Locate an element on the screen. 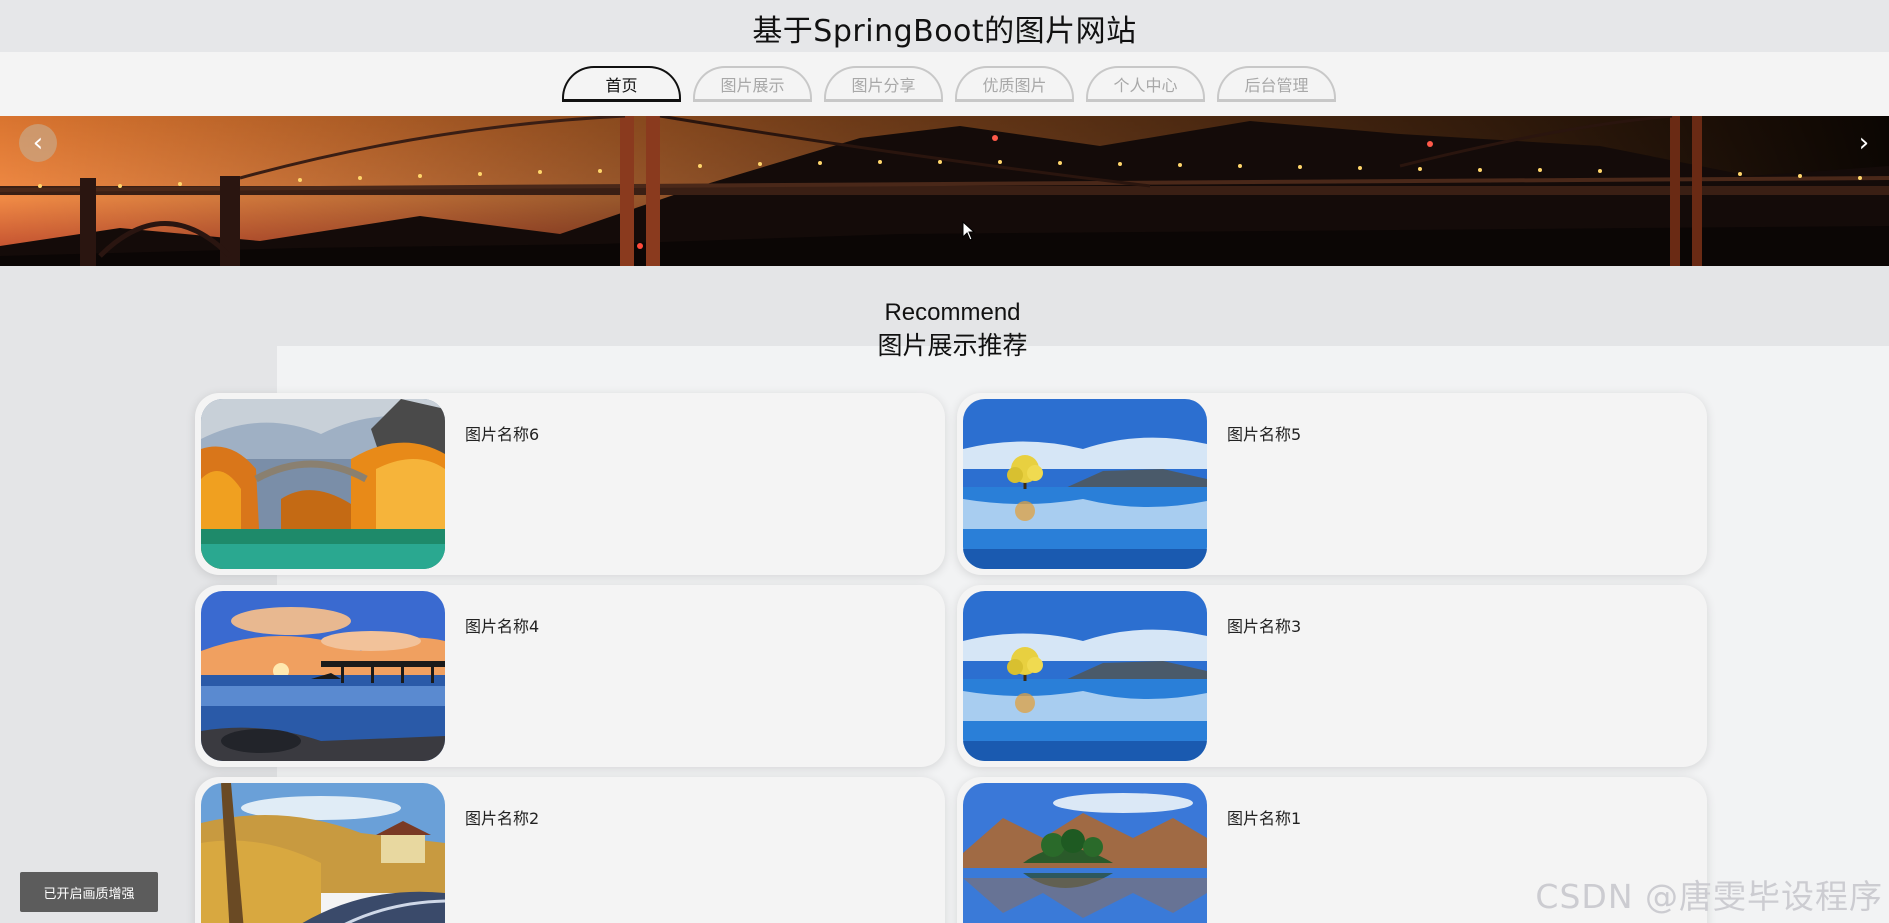 The height and width of the screenshot is (923, 1889). nav-item-share: 图片分享 is located at coordinates (883, 84).